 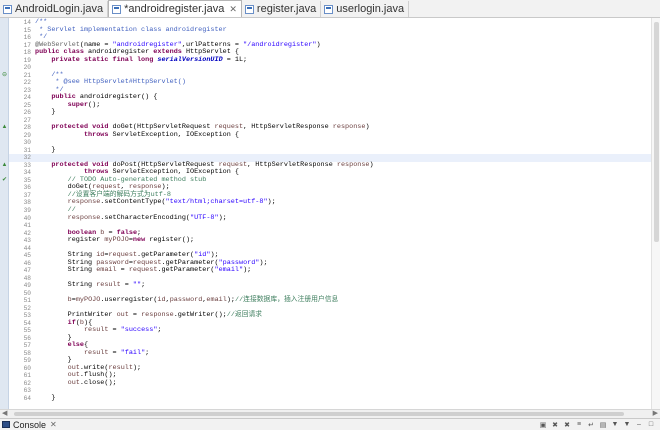 I want to click on code-line: * @see HttpServlet#HttpServlet(), so click(x=343, y=82).